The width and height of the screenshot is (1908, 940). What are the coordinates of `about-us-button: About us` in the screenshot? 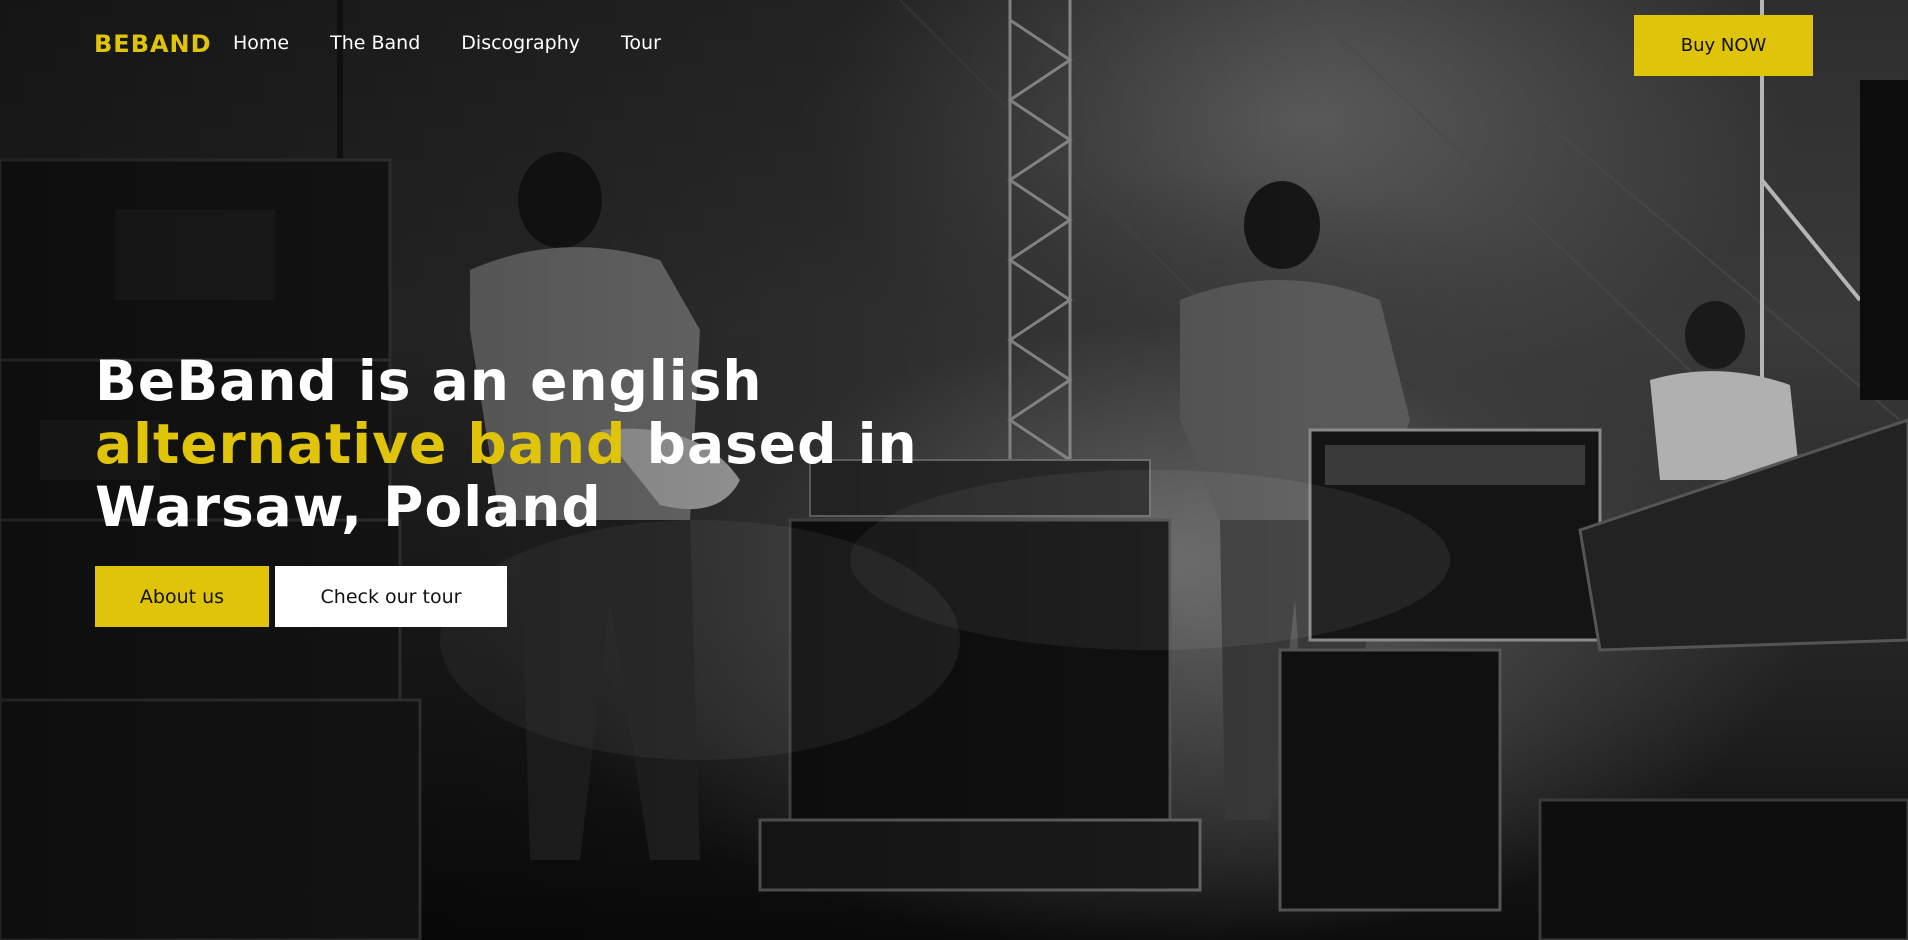 It's located at (182, 596).